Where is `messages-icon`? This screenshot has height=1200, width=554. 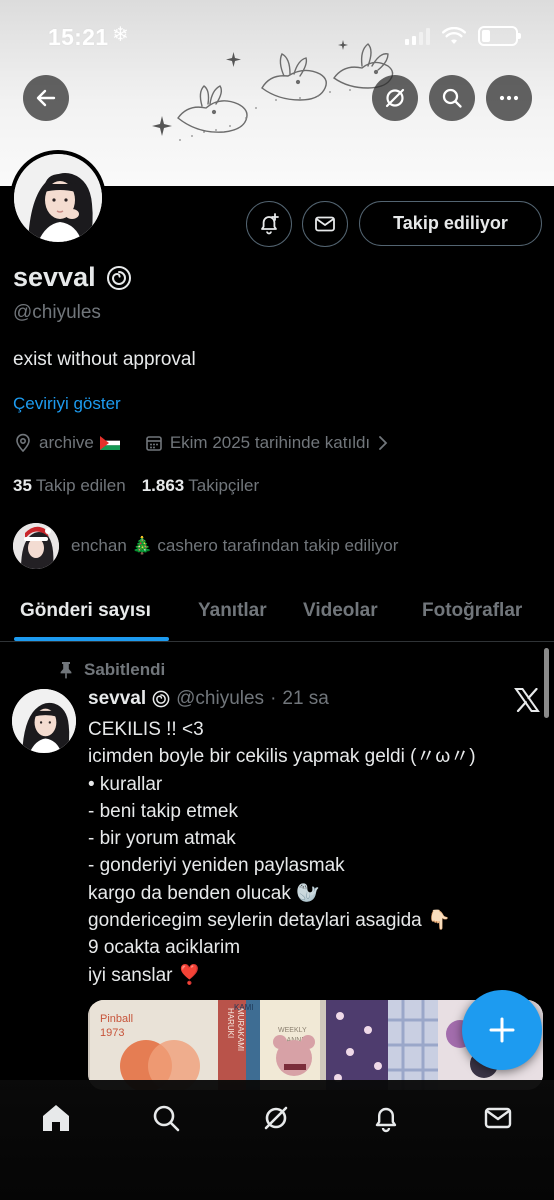 messages-icon is located at coordinates (498, 1118).